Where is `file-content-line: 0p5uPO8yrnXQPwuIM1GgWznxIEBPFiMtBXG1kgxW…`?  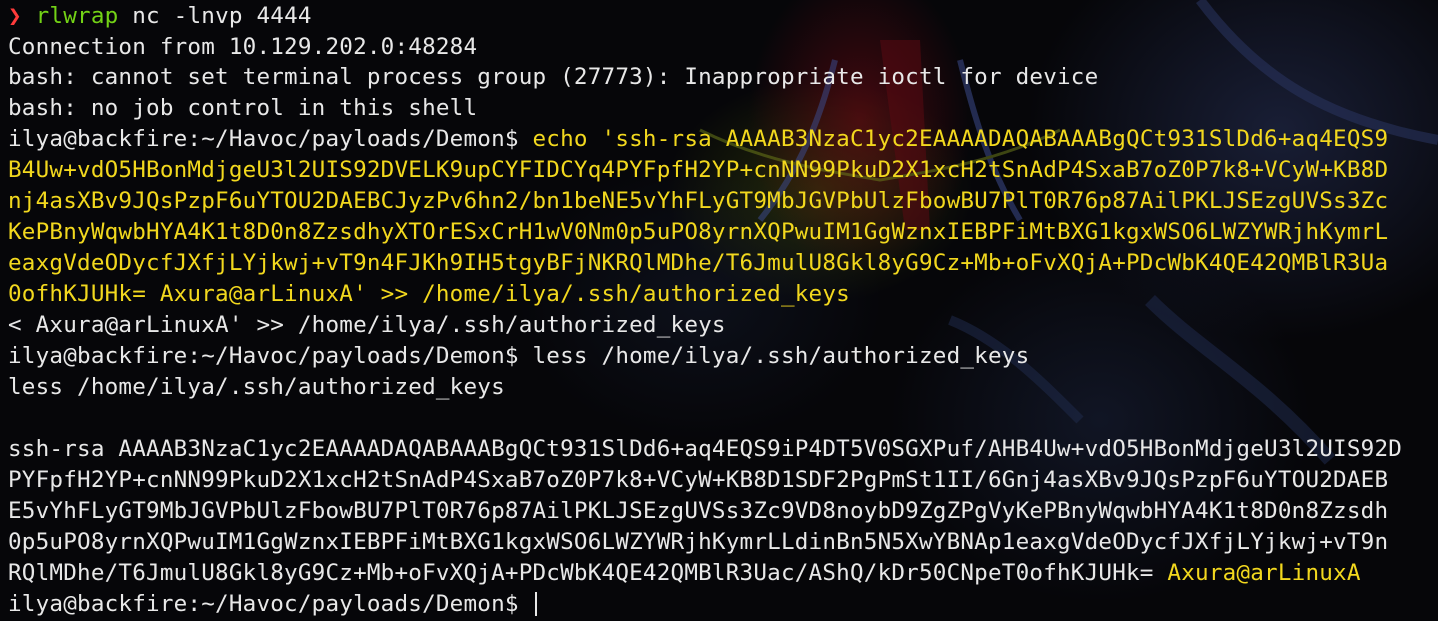
file-content-line: 0p5uPO8yrnXQPwuIM1GgWznxIEBPFiMtBXG1kgxW… is located at coordinates (698, 542).